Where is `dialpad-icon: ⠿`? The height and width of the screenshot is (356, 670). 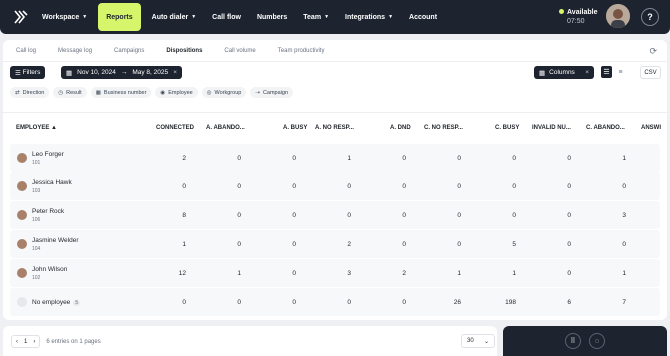
dialpad-icon: ⠿ is located at coordinates (573, 341).